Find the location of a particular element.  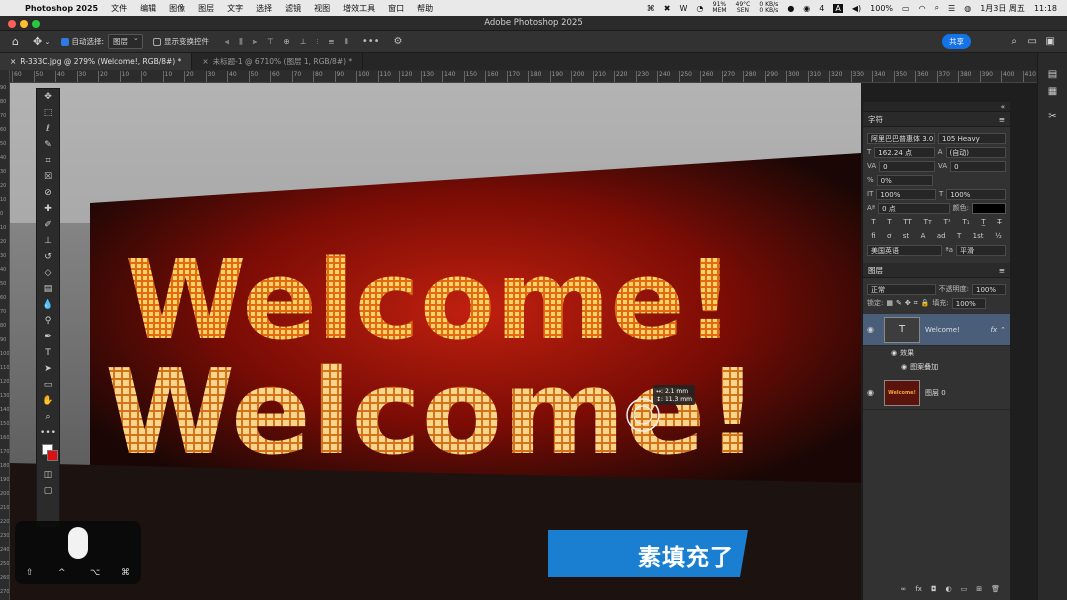

strikethrough-icon: T̶ is located at coordinates (999, 222).